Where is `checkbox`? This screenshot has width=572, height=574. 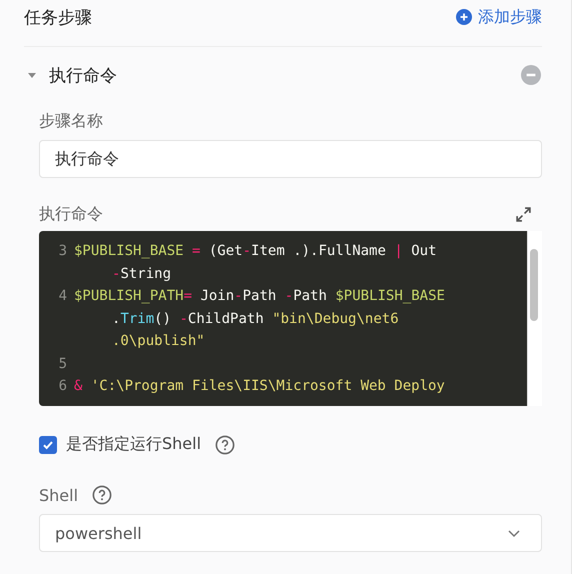 checkbox is located at coordinates (48, 445).